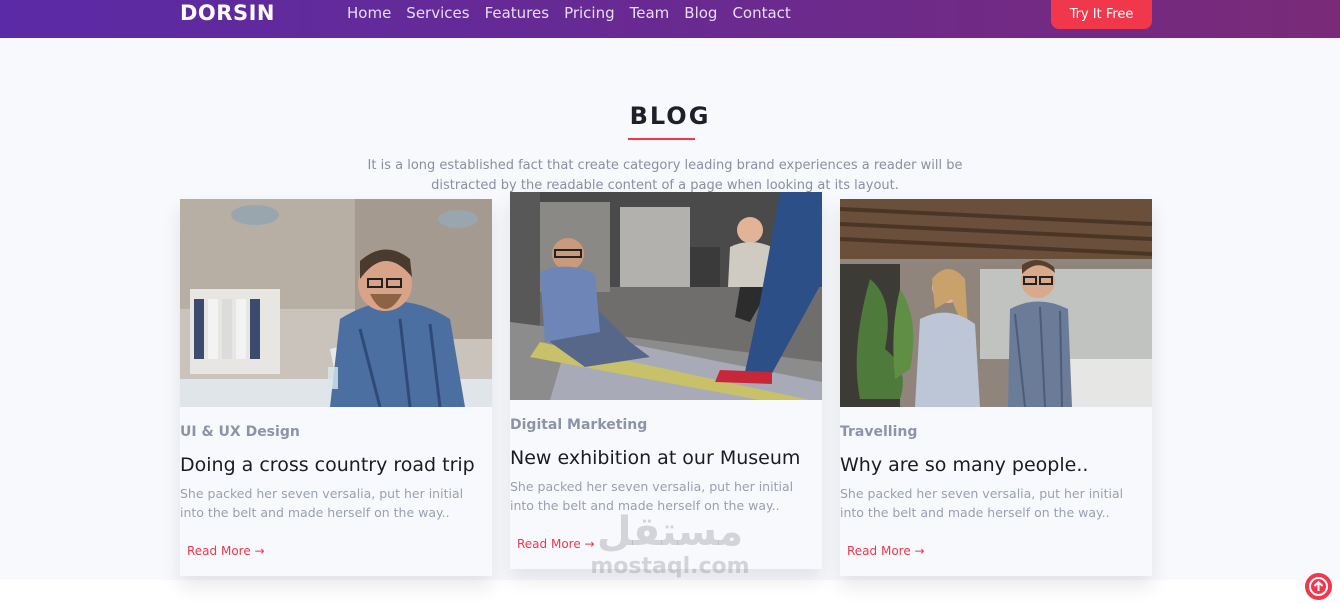 This screenshot has height=603, width=1340. Describe the element at coordinates (670, 566) in the screenshot. I see `watermark-latin: mostaql.com` at that location.